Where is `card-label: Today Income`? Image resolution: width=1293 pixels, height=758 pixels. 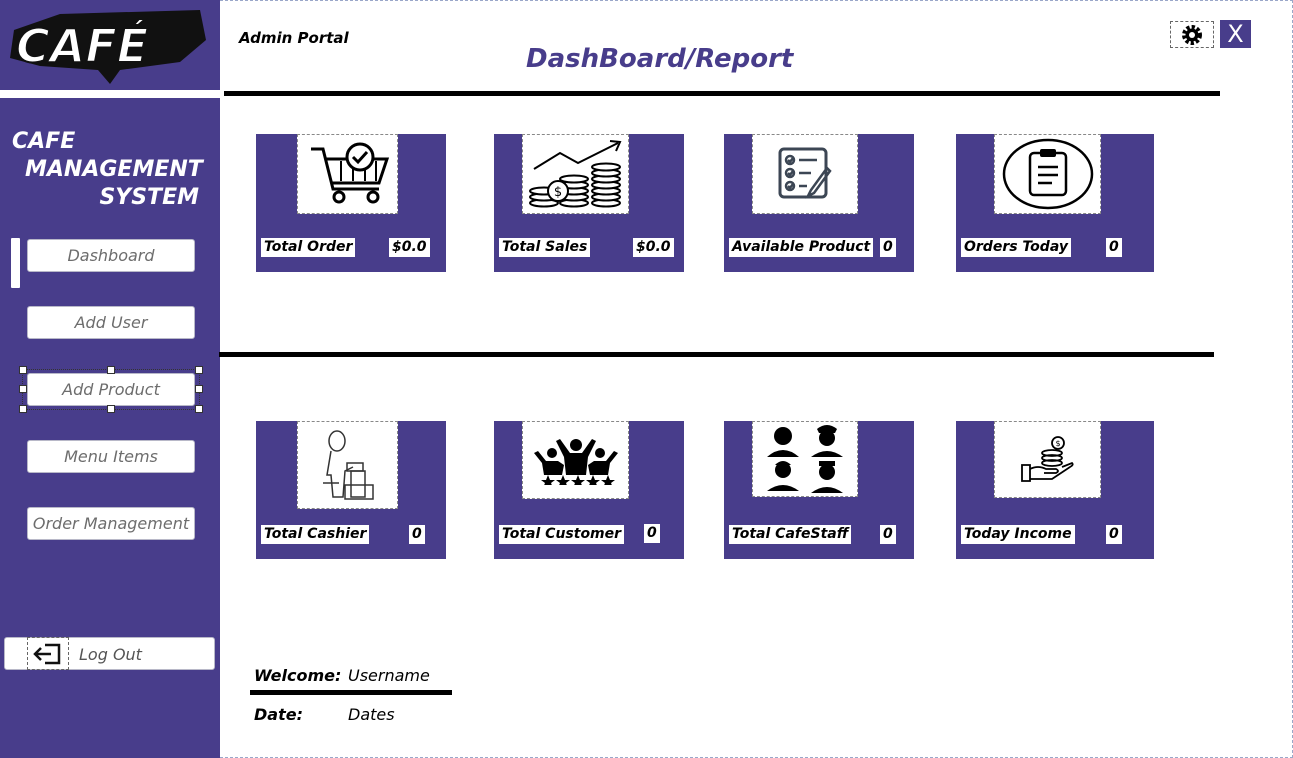 card-label: Today Income is located at coordinates (1018, 534).